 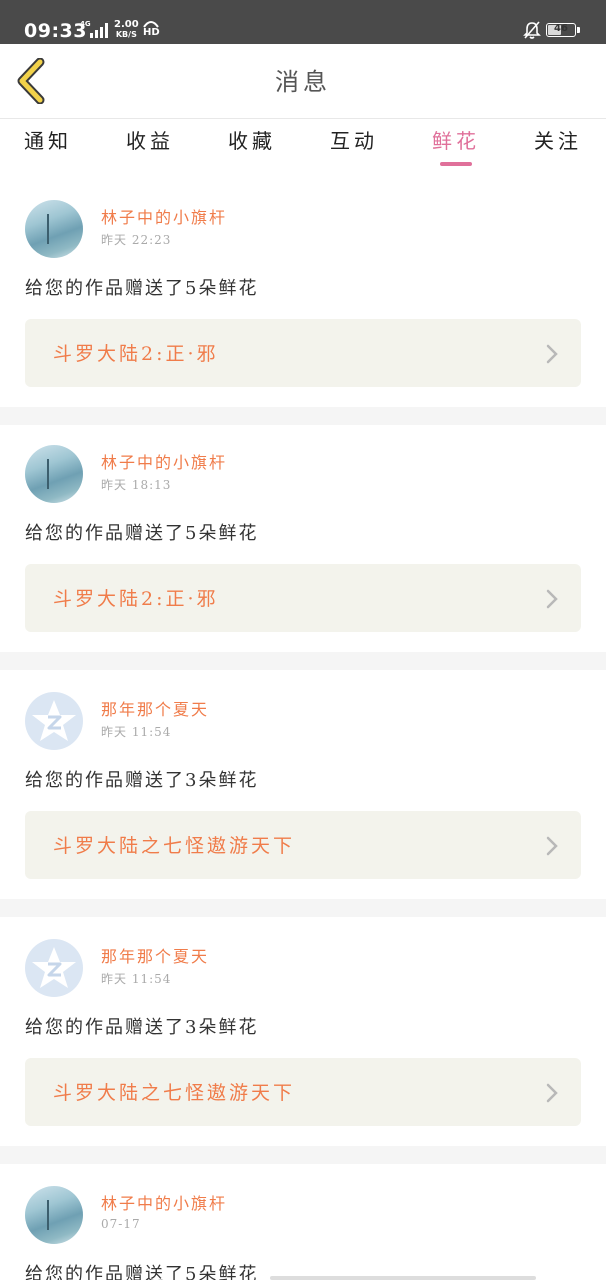 I want to click on message-card: 林子中的小旗杆 07-17 给您的作品赠送了5朵鲜花, so click(x=303, y=1223).